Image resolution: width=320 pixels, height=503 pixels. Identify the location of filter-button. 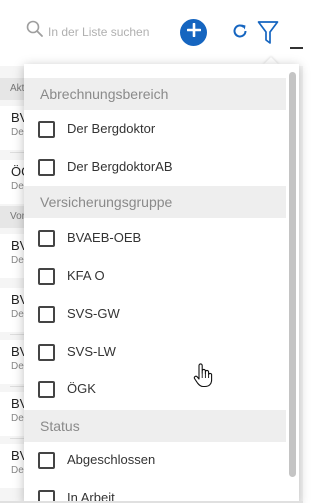
(268, 35).